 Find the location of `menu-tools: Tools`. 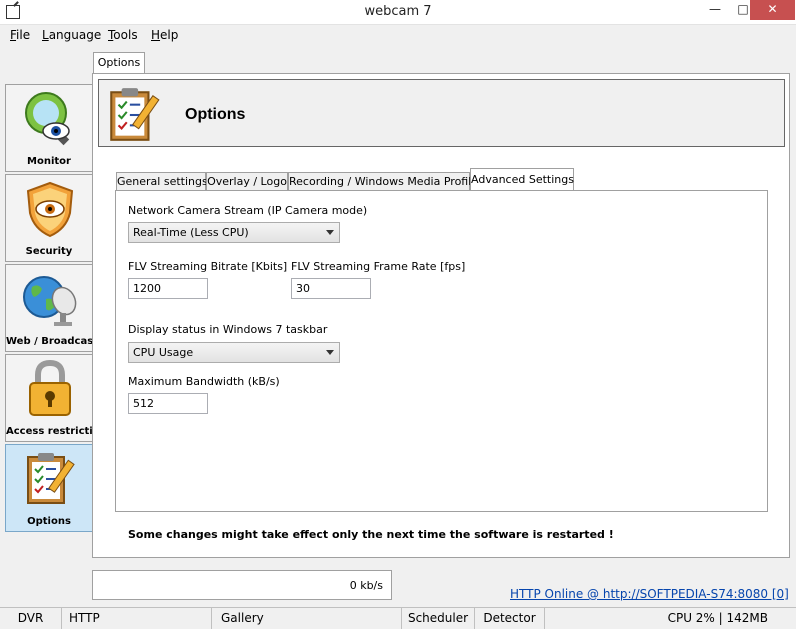

menu-tools: Tools is located at coordinates (123, 35).